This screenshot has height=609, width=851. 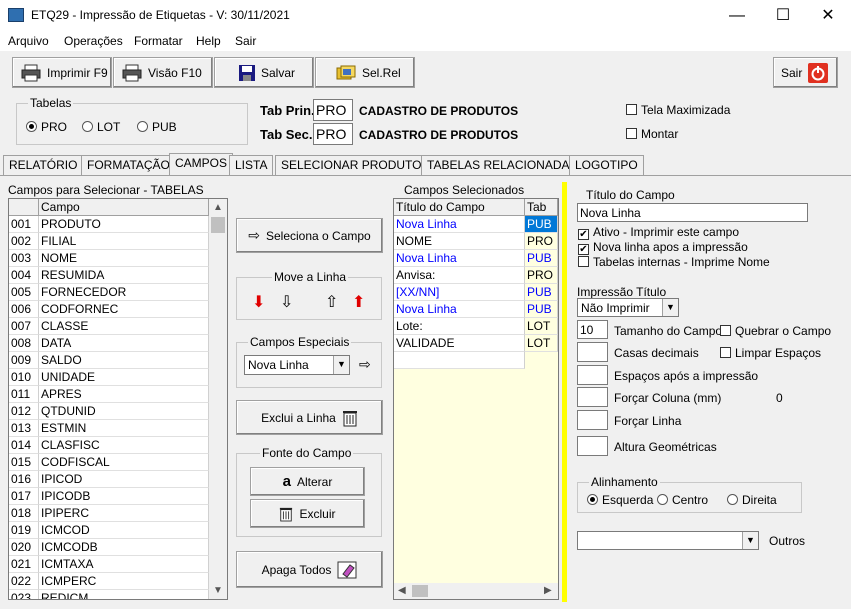 What do you see at coordinates (476, 326) in the screenshot?
I see `table-row: Lote: LOT` at bounding box center [476, 326].